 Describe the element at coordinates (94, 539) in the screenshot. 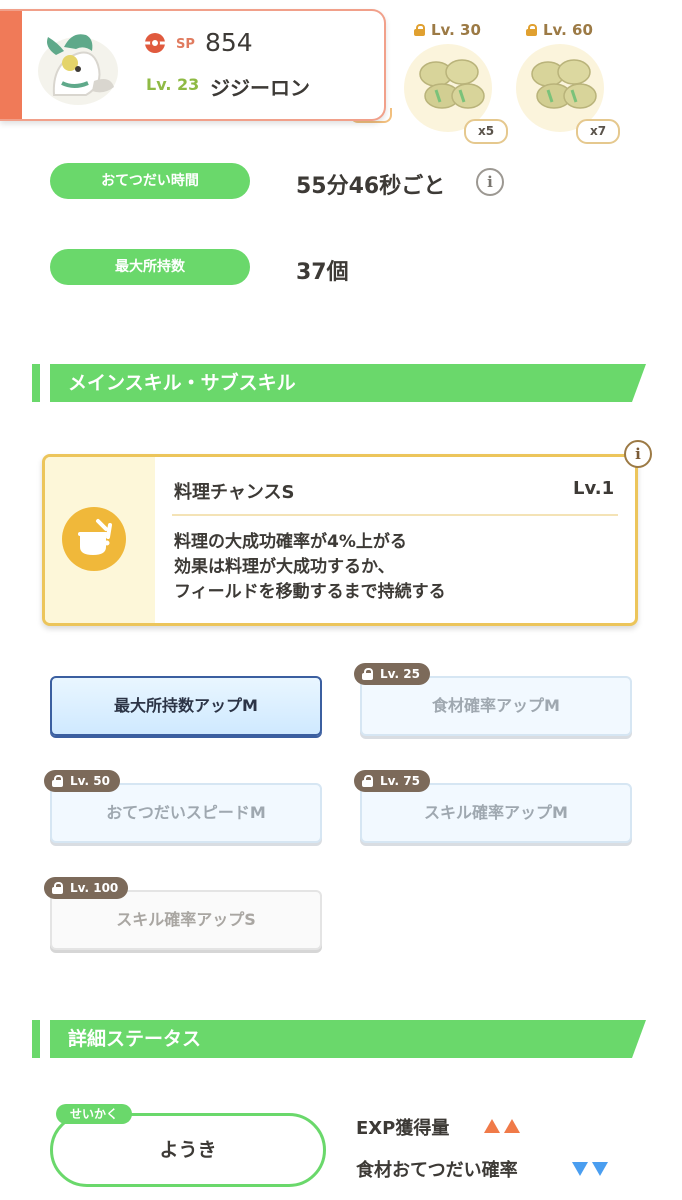

I see `cooking-pot-icon` at that location.